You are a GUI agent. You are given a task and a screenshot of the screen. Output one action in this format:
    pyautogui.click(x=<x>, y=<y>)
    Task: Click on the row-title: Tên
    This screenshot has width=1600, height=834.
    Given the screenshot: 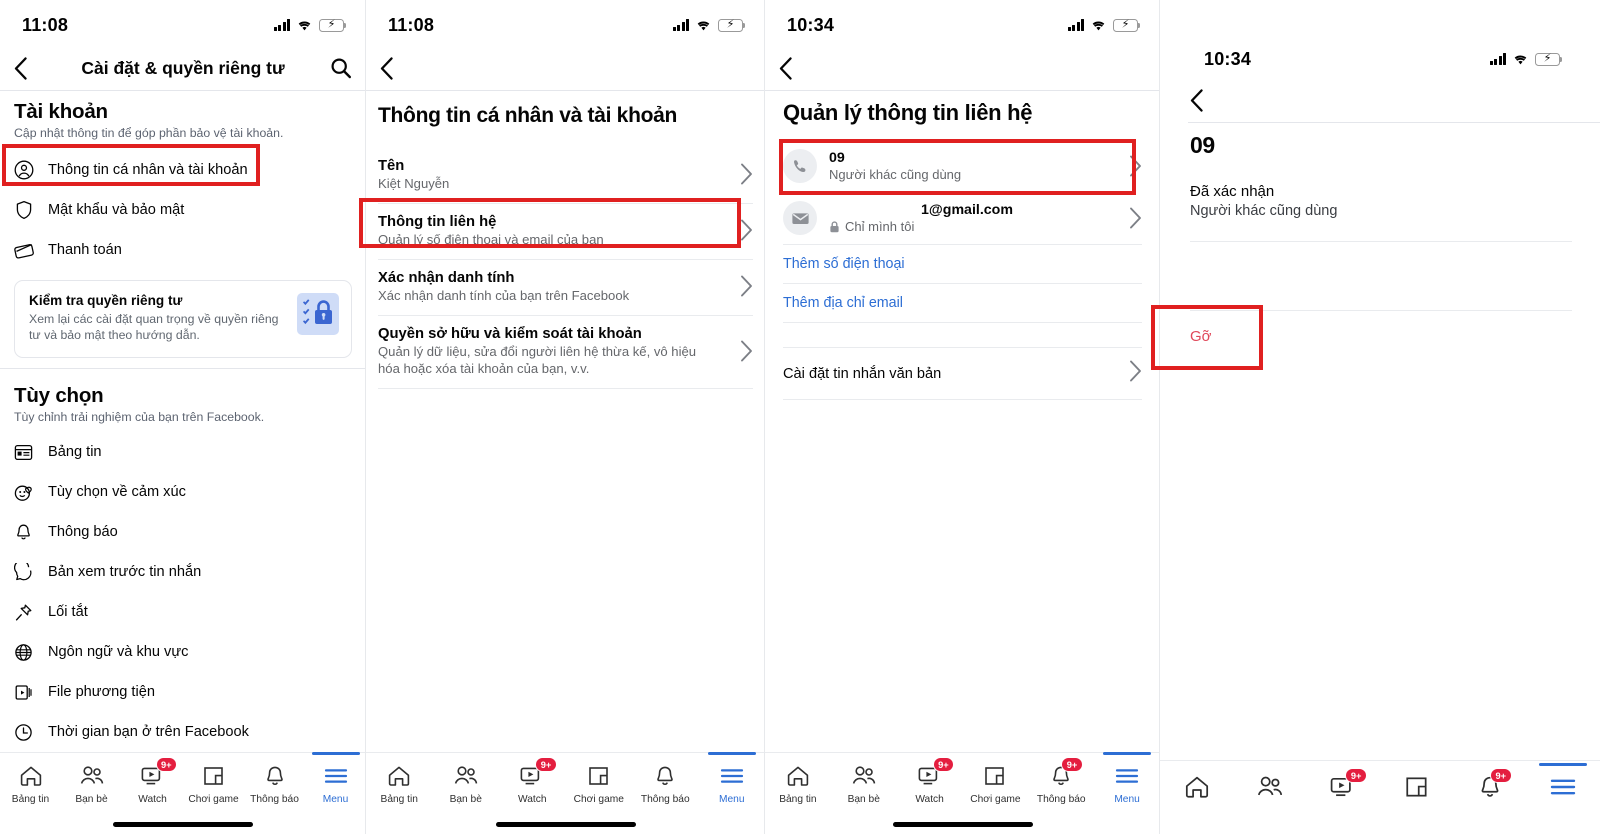 What is the action you would take?
    pyautogui.click(x=391, y=166)
    